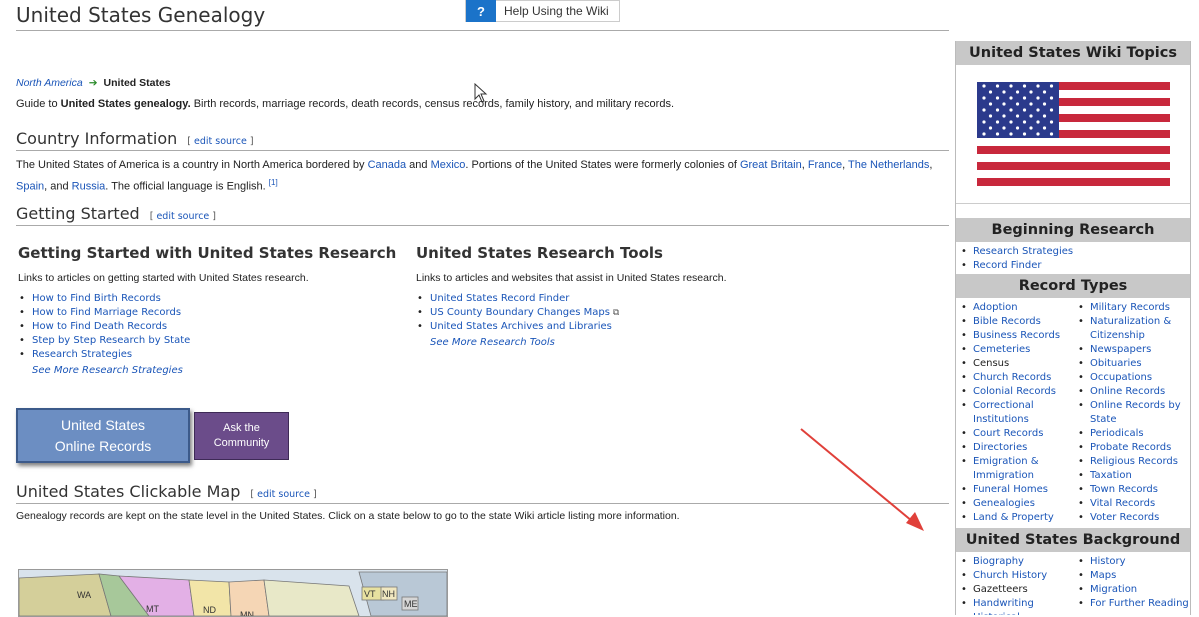  Describe the element at coordinates (411, 604) in the screenshot. I see `state-me: ME` at that location.